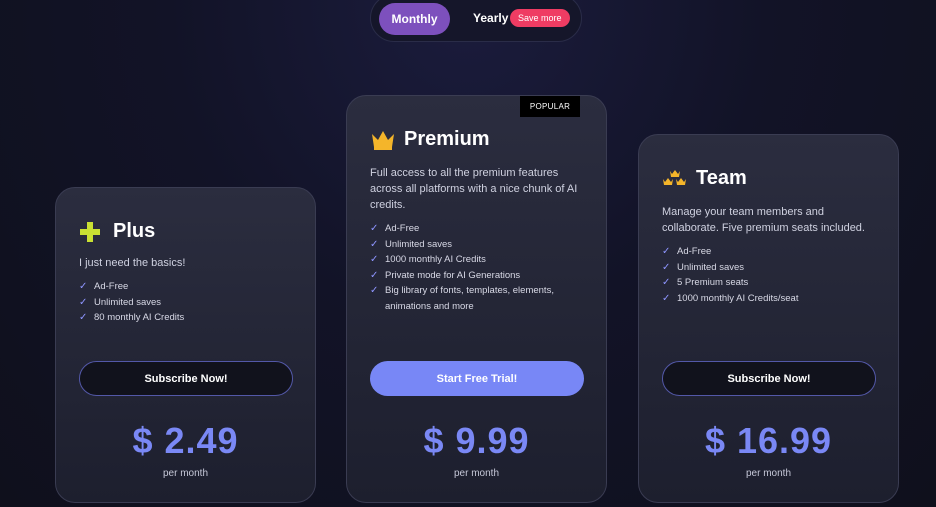  What do you see at coordinates (721, 178) in the screenshot?
I see `plan-title: Team` at bounding box center [721, 178].